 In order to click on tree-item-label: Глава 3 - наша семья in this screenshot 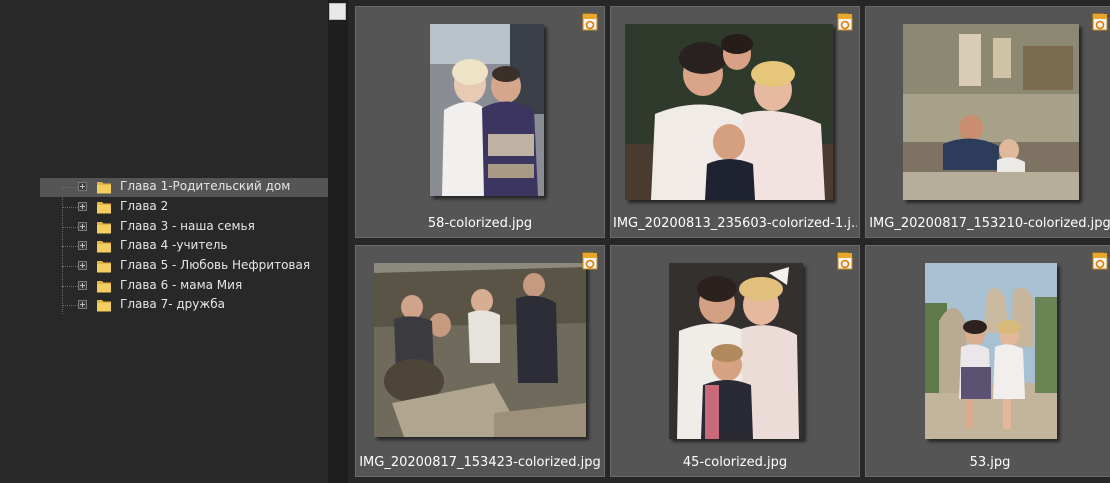, I will do `click(187, 226)`.